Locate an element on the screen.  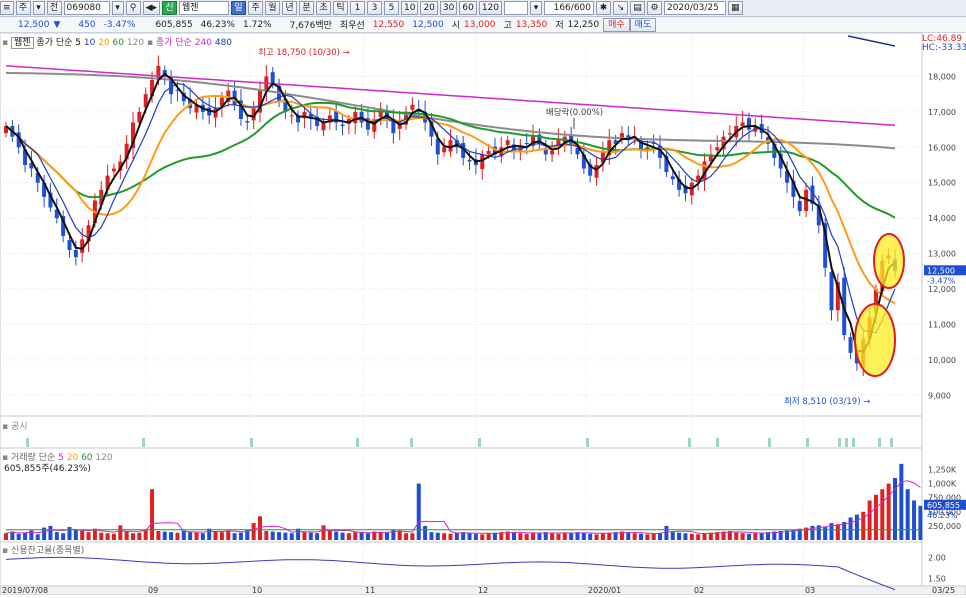
minute-30-button: 30 is located at coordinates (448, 8).